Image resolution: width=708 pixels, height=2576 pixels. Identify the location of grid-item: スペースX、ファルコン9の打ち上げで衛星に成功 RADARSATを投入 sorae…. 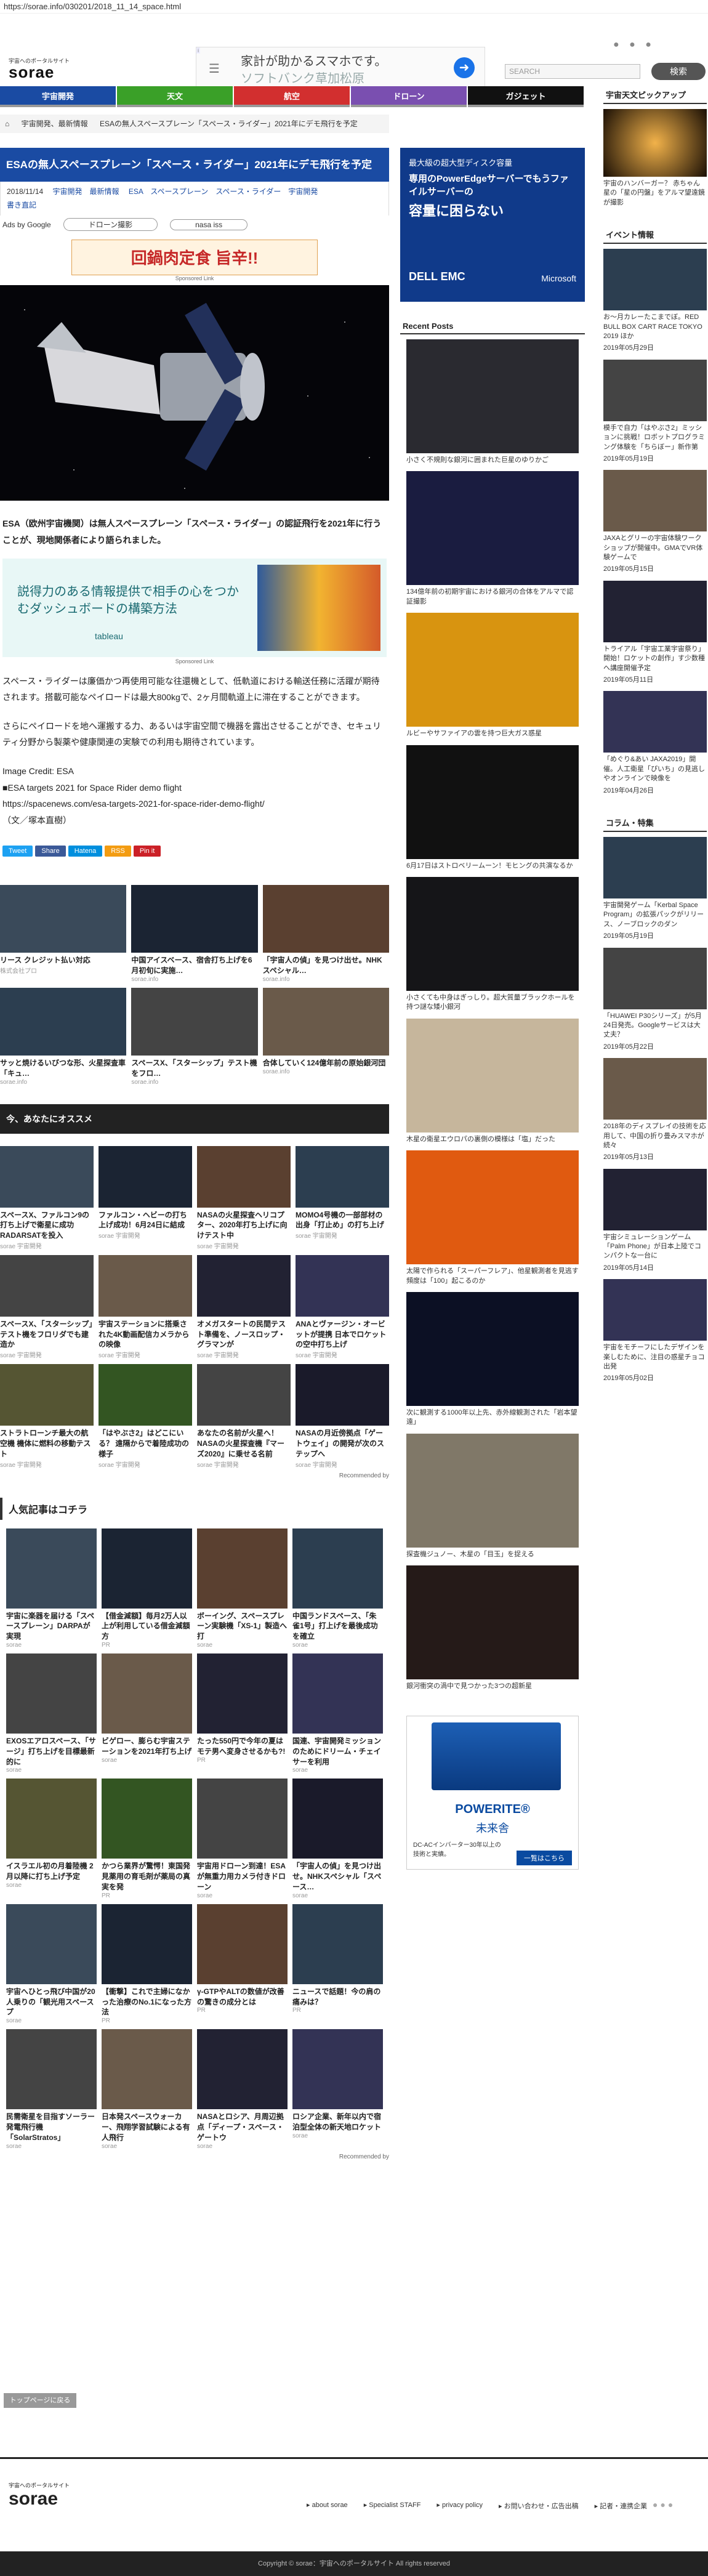
(47, 1197).